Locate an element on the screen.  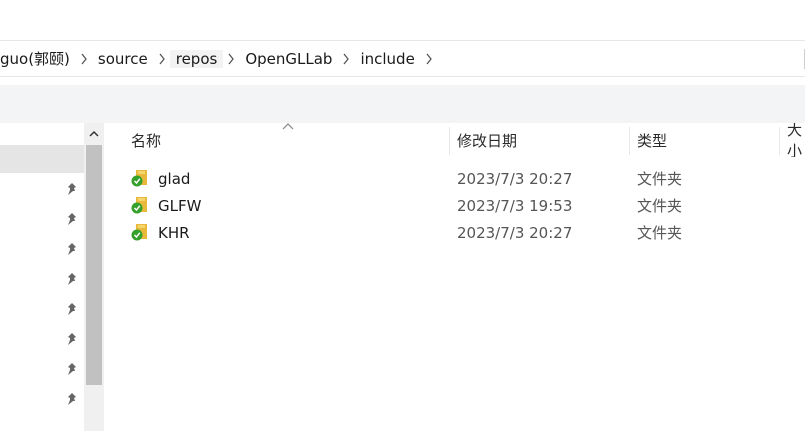
column-header: 名称 修改日期 类型 大小 is located at coordinates (455, 140).